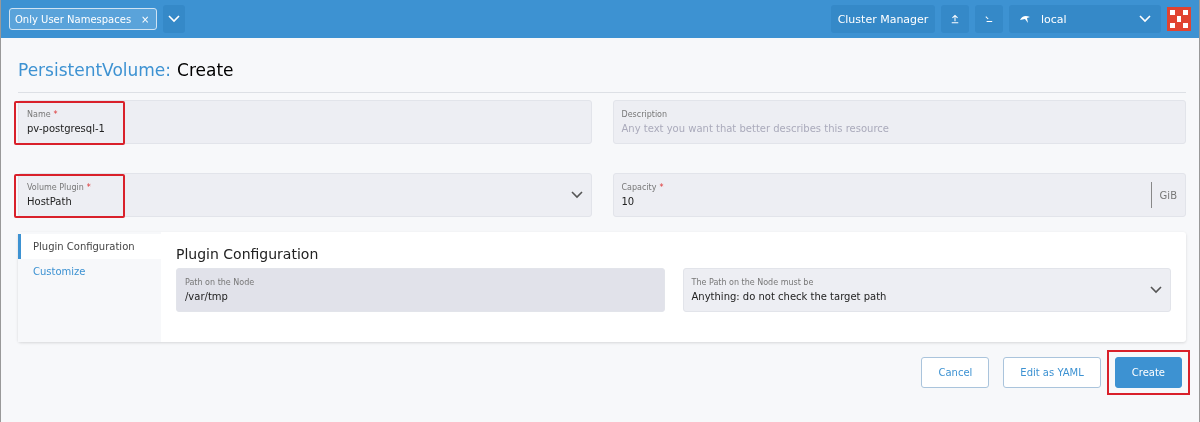  I want to click on field-value: /var/tmp, so click(207, 296).